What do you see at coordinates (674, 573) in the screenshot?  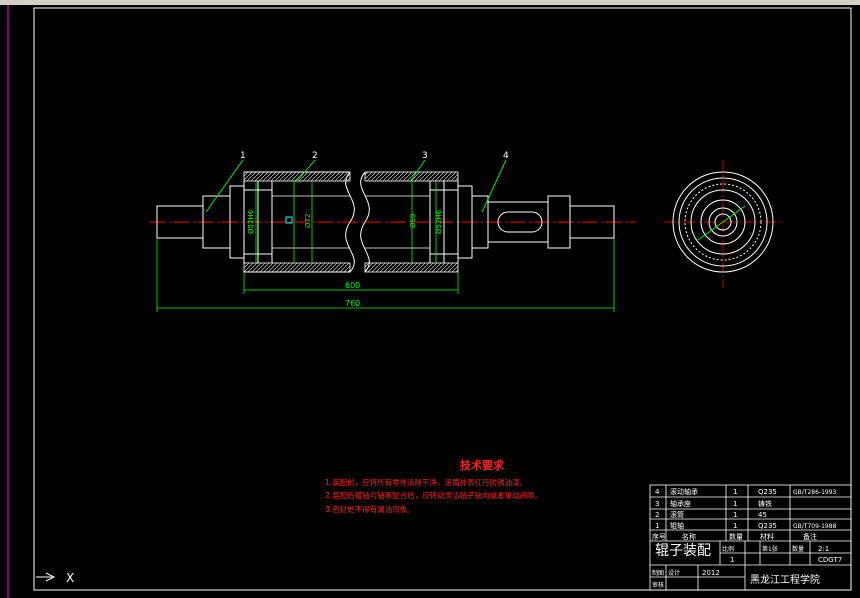 I see `design-label: 设计` at bounding box center [674, 573].